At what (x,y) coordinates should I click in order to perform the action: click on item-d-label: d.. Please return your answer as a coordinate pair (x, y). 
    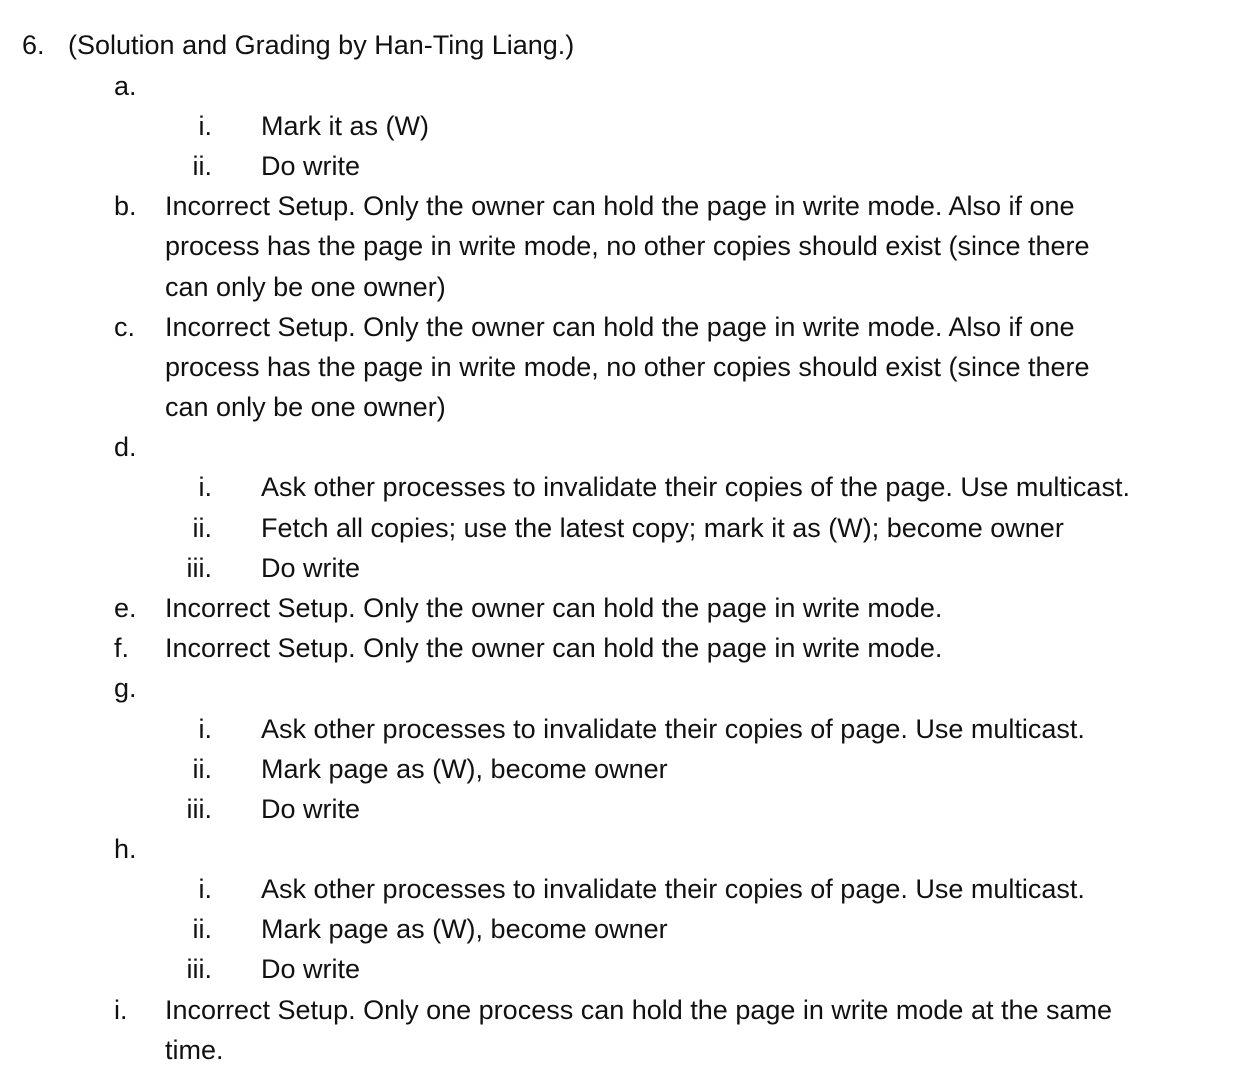
    Looking at the image, I should click on (125, 447).